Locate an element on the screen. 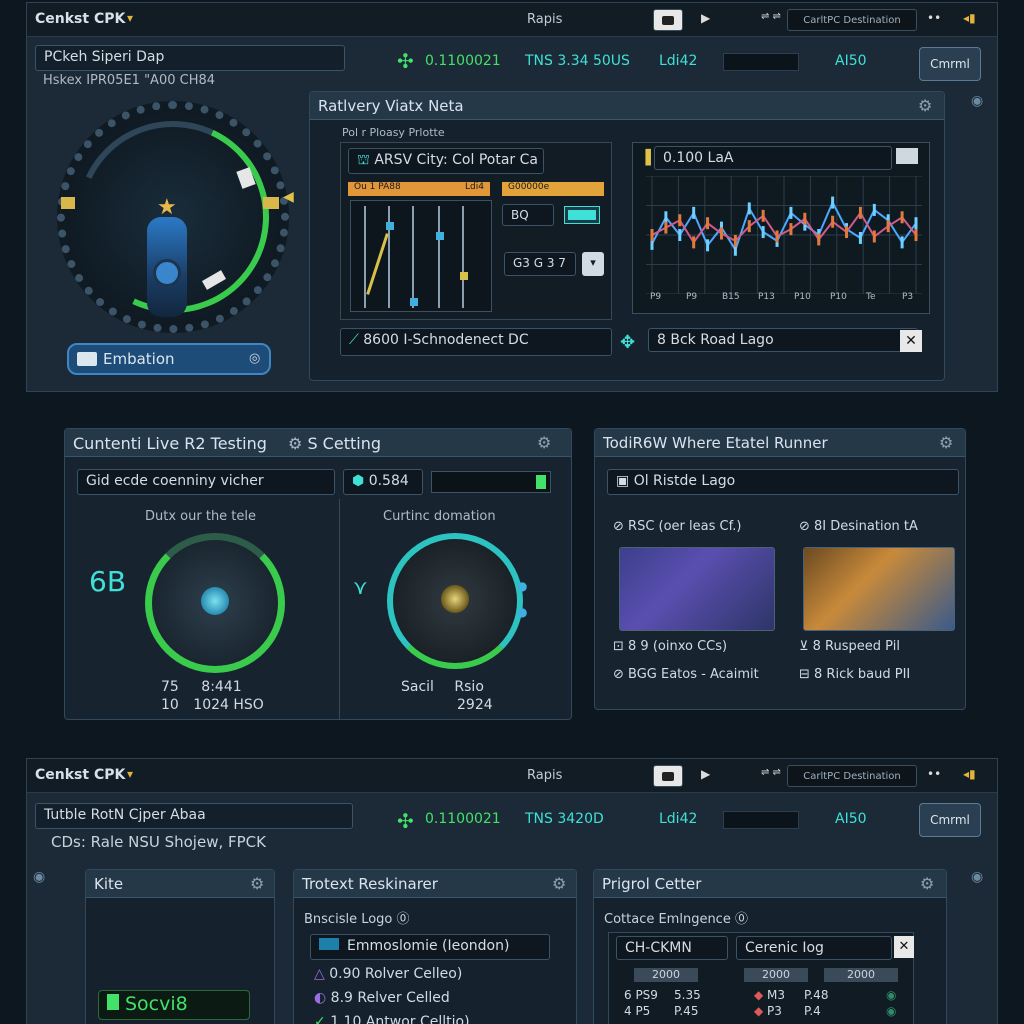  list-item-1: ⊘ RSC (oer leas Cf.) is located at coordinates (677, 526).